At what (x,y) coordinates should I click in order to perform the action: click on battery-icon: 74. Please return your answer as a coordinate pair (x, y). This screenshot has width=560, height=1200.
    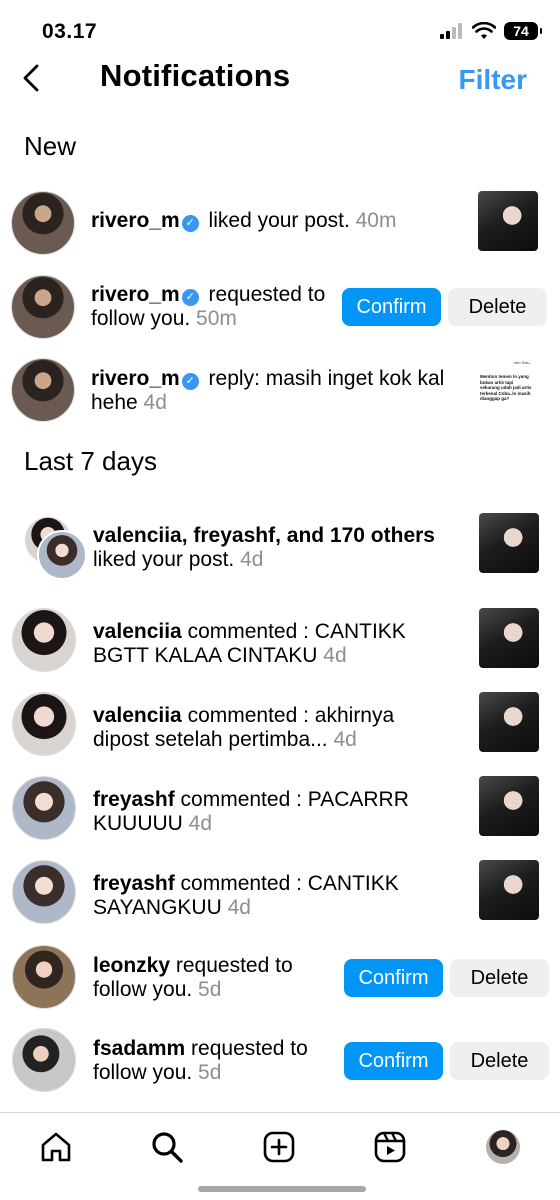
    Looking at the image, I should click on (523, 31).